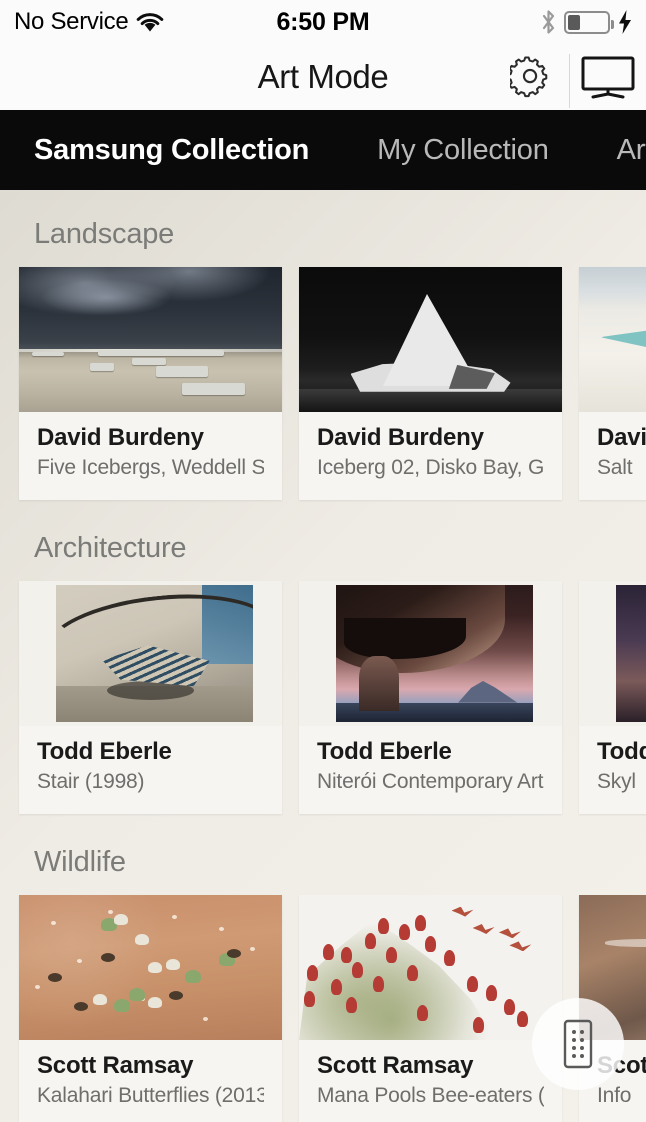  Describe the element at coordinates (323, 22) in the screenshot. I see `status-bar: No Service 6:50 PM` at that location.